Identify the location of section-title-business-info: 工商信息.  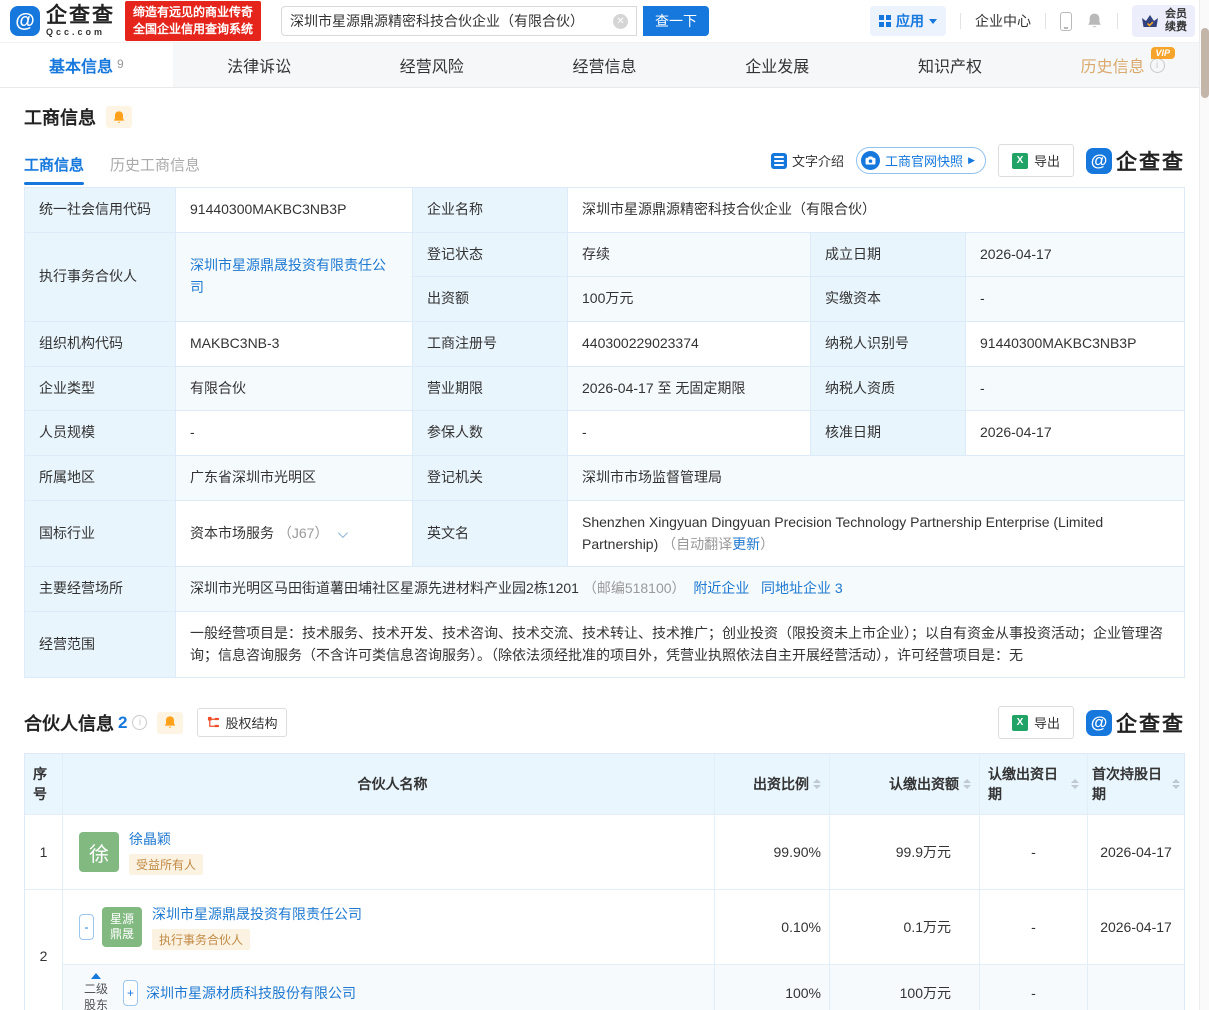
(60, 118).